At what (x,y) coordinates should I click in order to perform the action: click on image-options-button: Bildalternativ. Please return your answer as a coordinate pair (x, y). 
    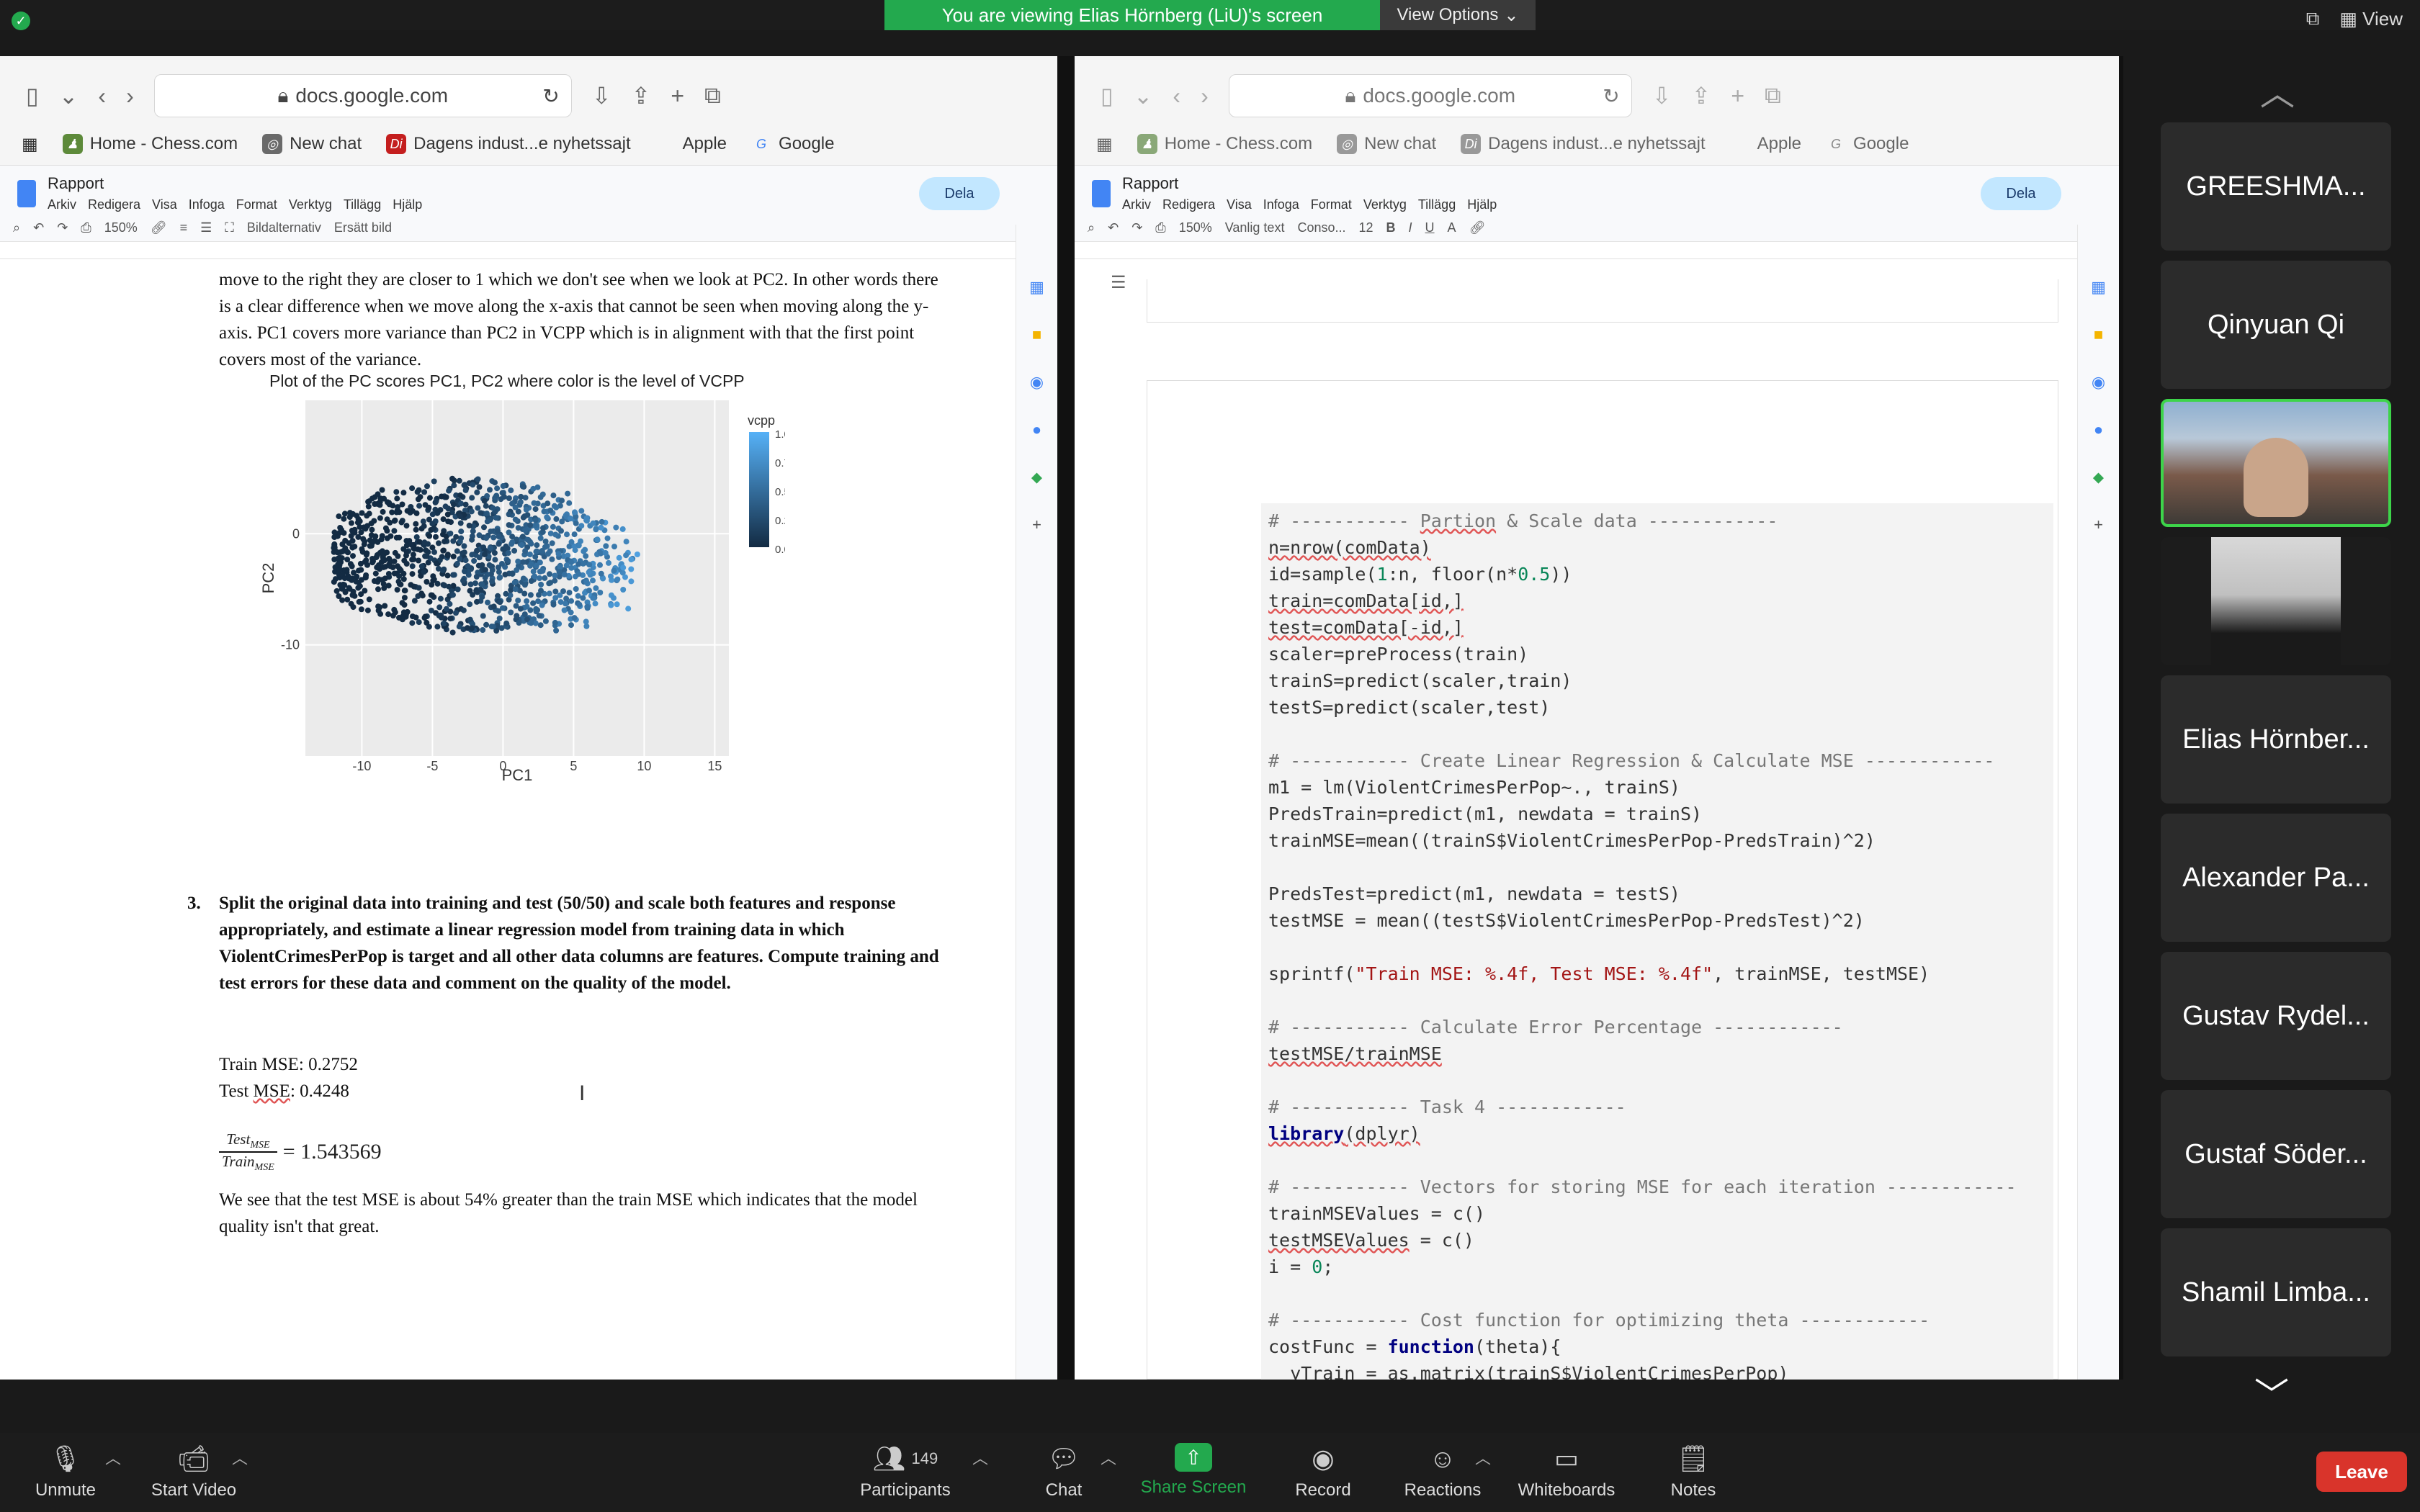
    Looking at the image, I should click on (284, 227).